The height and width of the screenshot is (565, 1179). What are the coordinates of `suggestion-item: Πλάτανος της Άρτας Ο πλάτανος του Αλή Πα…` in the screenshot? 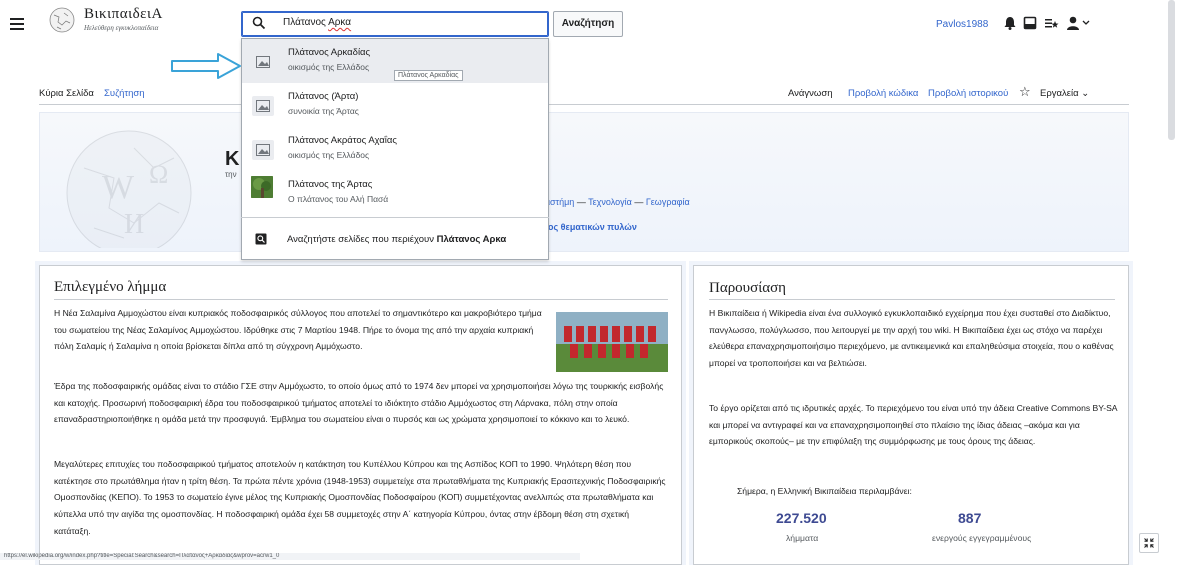 It's located at (395, 193).